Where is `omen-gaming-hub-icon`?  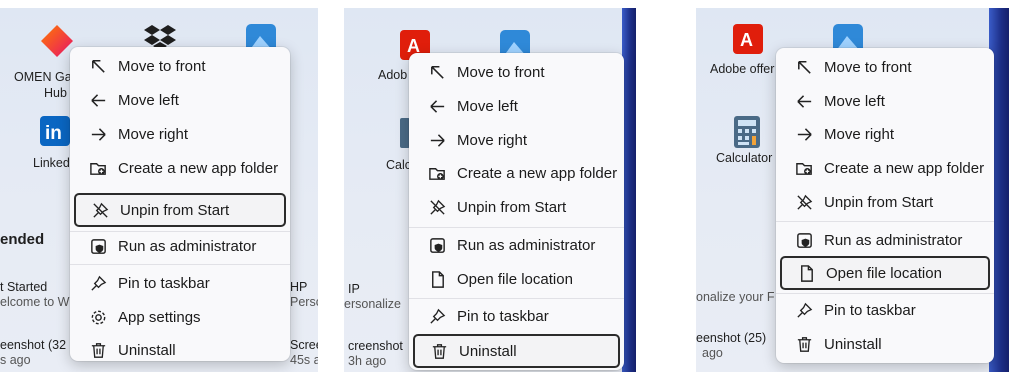 omen-gaming-hub-icon is located at coordinates (57, 41).